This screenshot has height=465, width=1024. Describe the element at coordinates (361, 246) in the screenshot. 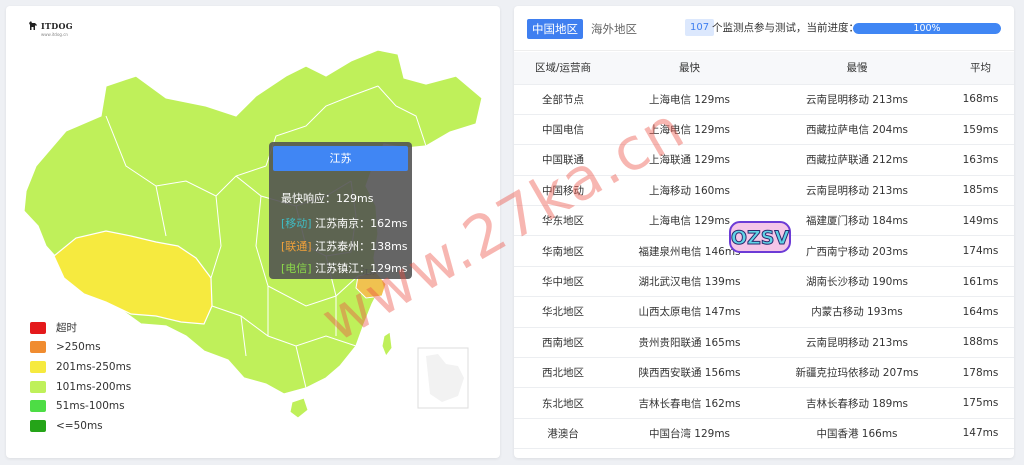

I see `tooltip-unicom-text: 江苏泰州：138ms` at that location.